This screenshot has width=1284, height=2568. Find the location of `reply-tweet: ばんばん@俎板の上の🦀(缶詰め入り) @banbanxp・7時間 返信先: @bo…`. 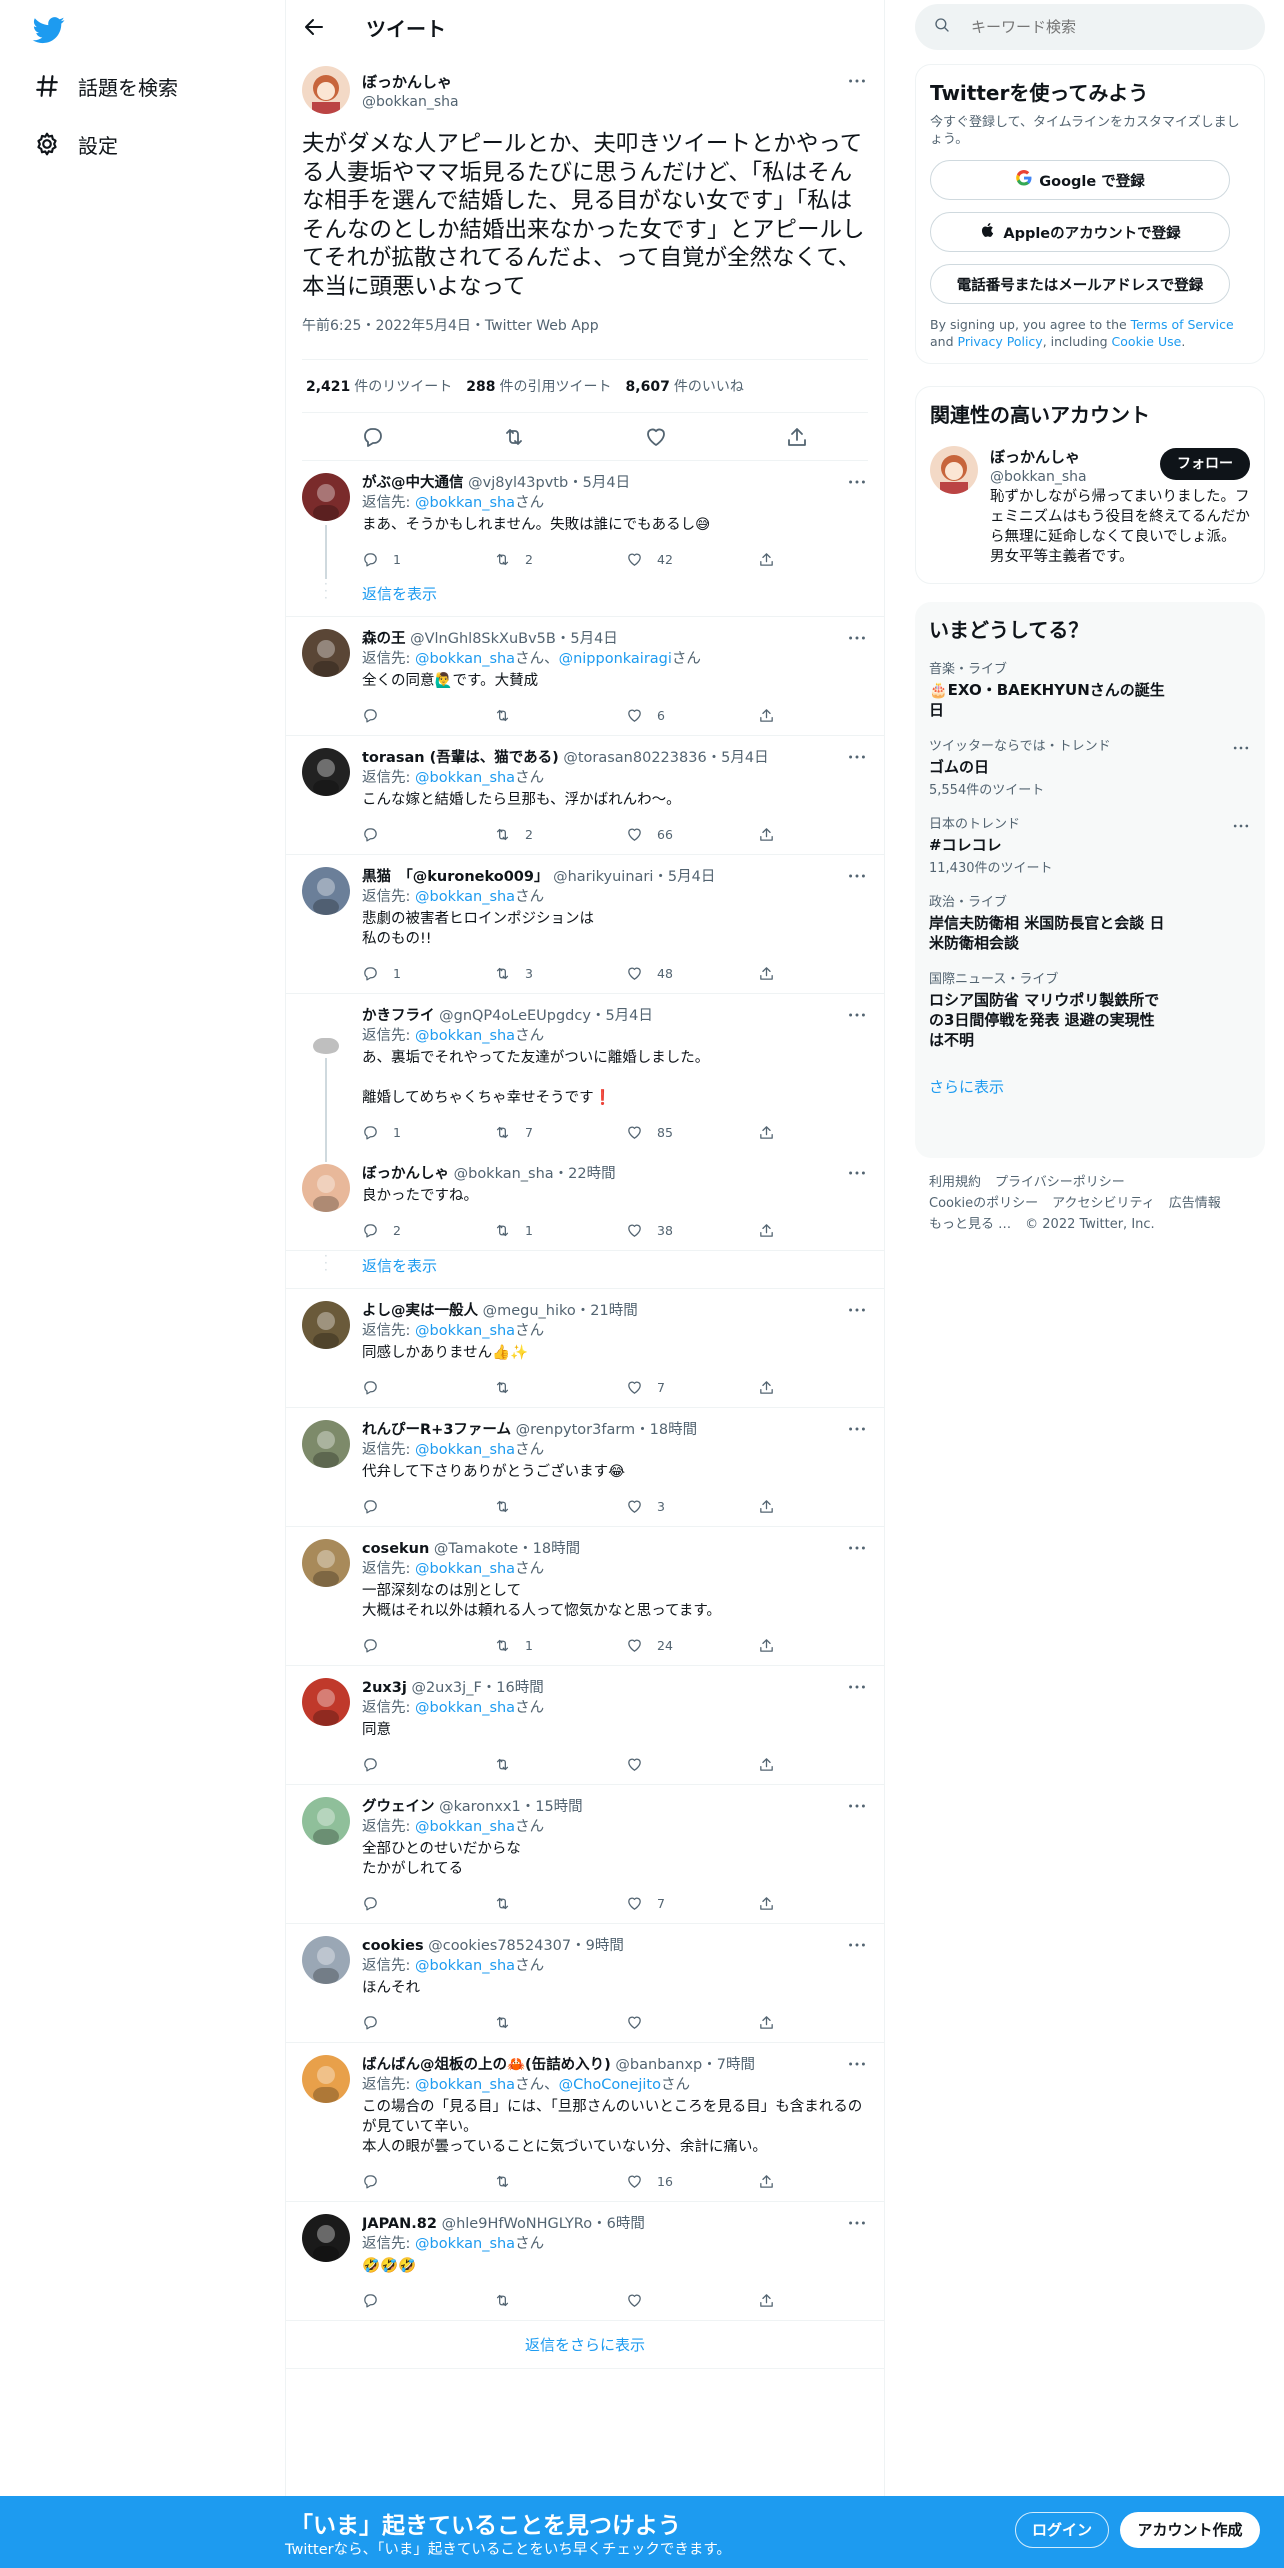

reply-tweet: ばんばん@俎板の上の🦀(缶詰め入り) @banbanxp・7時間 返信先: @bo… is located at coordinates (585, 2122).